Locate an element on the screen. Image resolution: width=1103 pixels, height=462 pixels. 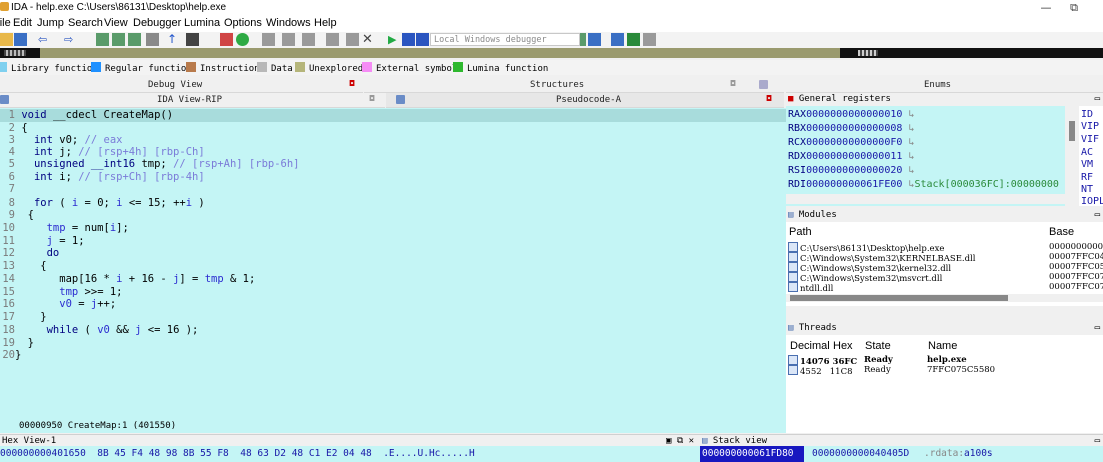
register-row: RDX0000000000000011 ↳ is located at coordinates (851, 157).